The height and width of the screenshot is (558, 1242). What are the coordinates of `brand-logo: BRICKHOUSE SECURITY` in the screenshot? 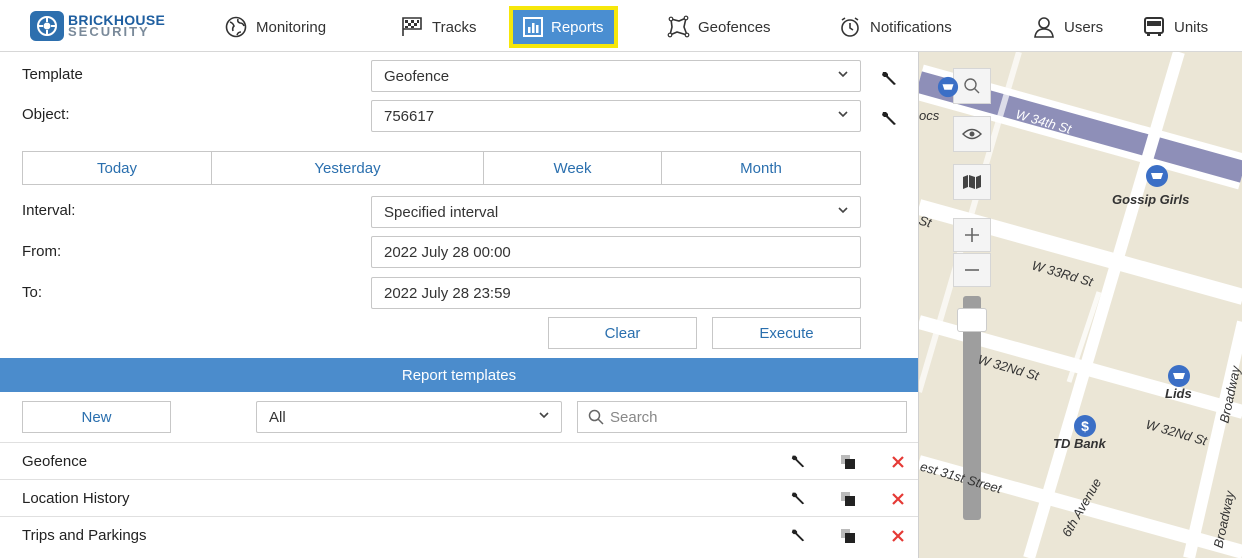 It's located at (97, 26).